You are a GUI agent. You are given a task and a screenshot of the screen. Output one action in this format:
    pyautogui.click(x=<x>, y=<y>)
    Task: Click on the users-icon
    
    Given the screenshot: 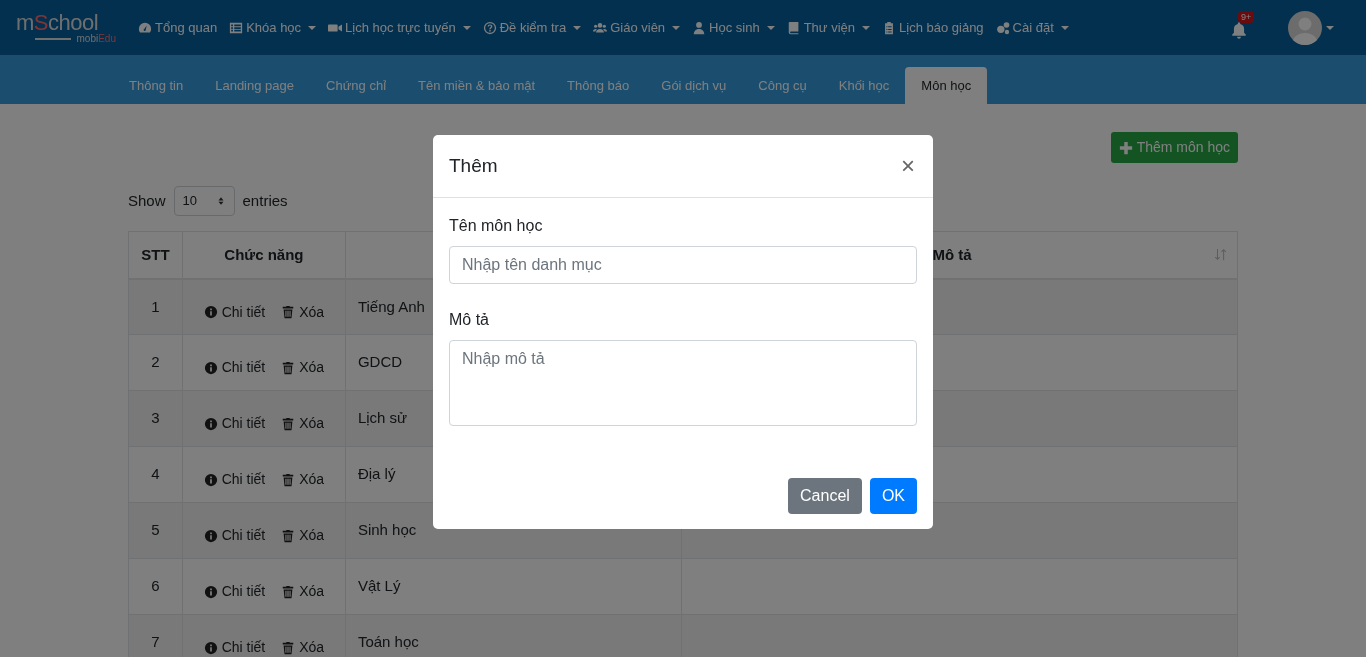 What is the action you would take?
    pyautogui.click(x=600, y=27)
    